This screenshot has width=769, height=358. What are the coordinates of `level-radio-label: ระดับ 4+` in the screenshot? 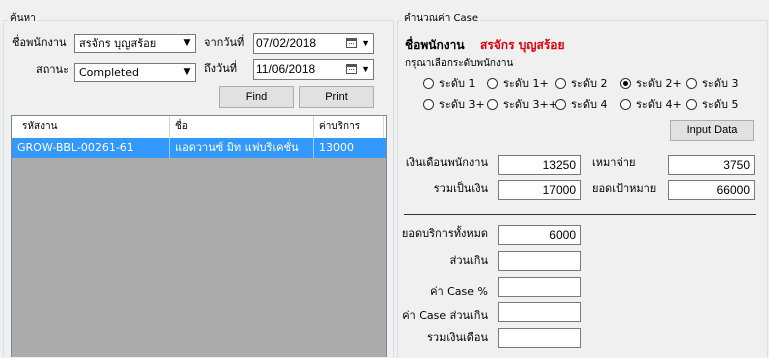 It's located at (659, 104).